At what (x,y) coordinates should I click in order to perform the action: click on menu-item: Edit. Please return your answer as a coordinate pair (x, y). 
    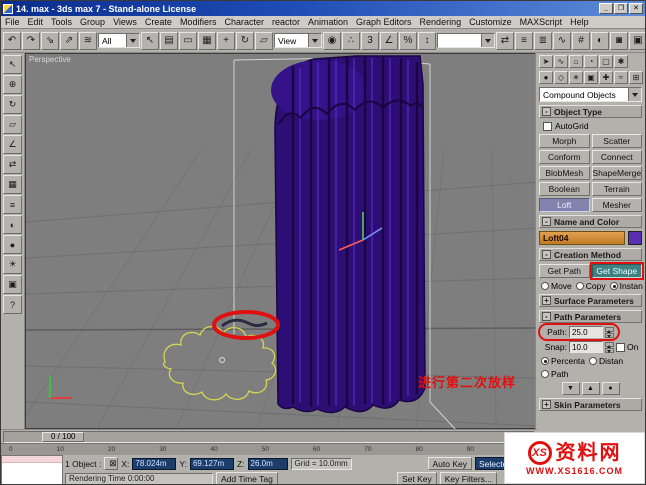
    Looking at the image, I should click on (36, 22).